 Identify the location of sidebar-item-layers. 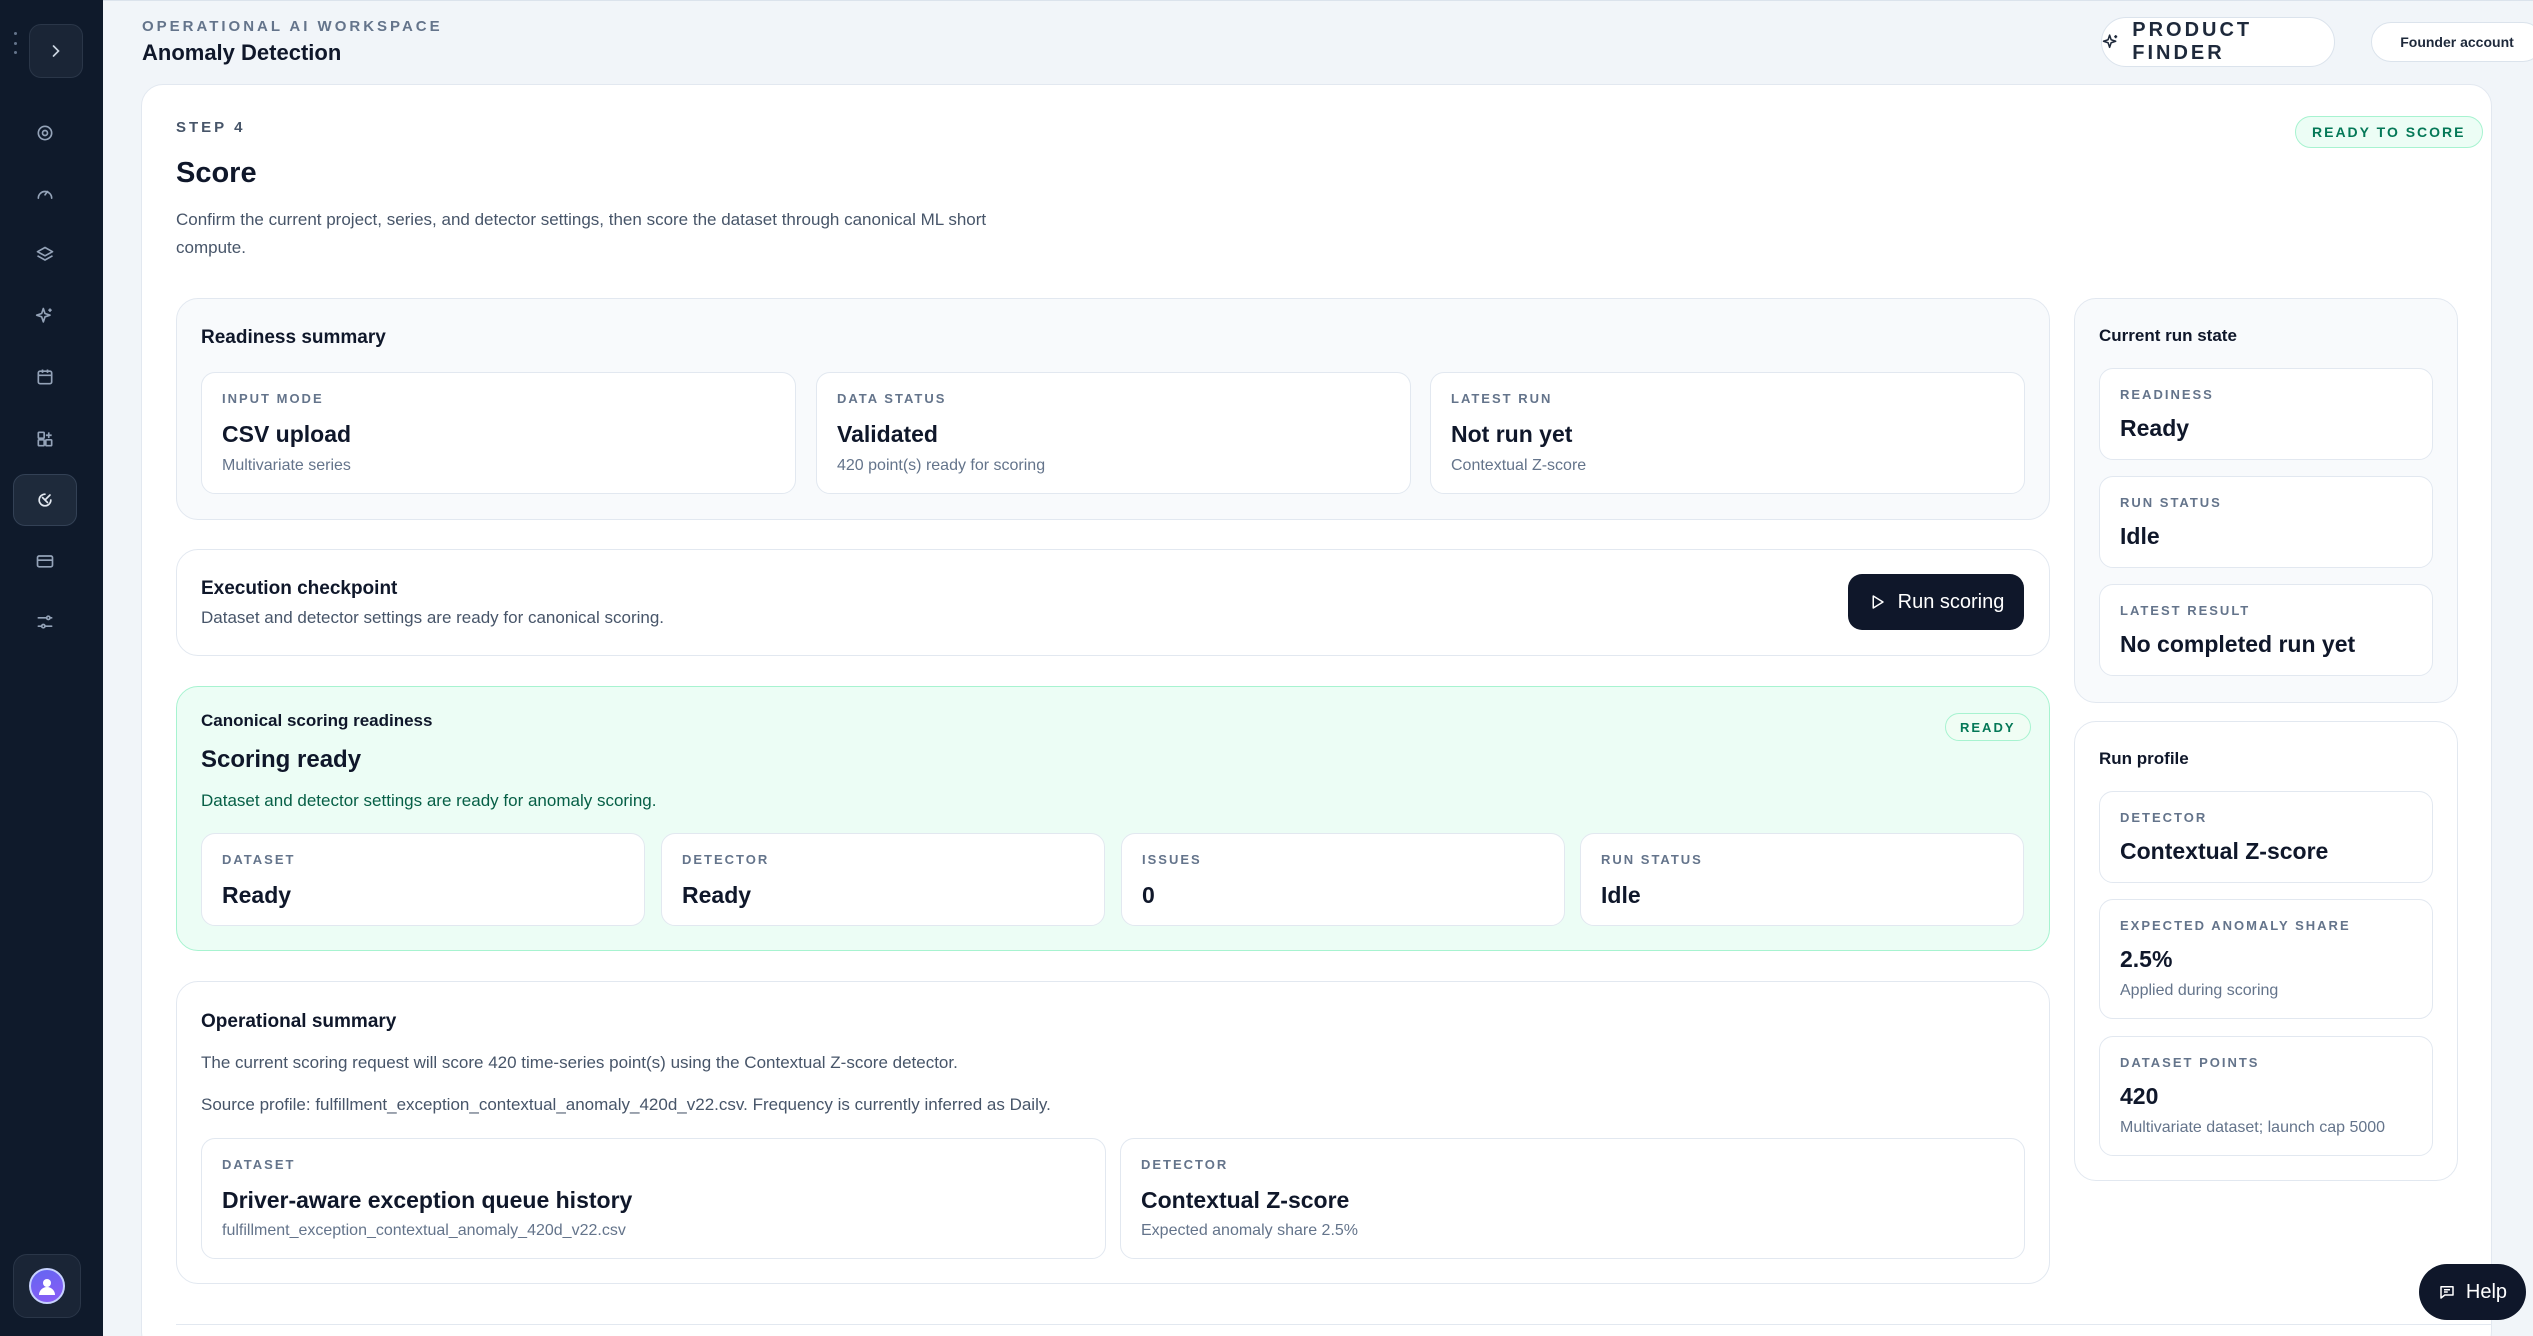
(45, 255).